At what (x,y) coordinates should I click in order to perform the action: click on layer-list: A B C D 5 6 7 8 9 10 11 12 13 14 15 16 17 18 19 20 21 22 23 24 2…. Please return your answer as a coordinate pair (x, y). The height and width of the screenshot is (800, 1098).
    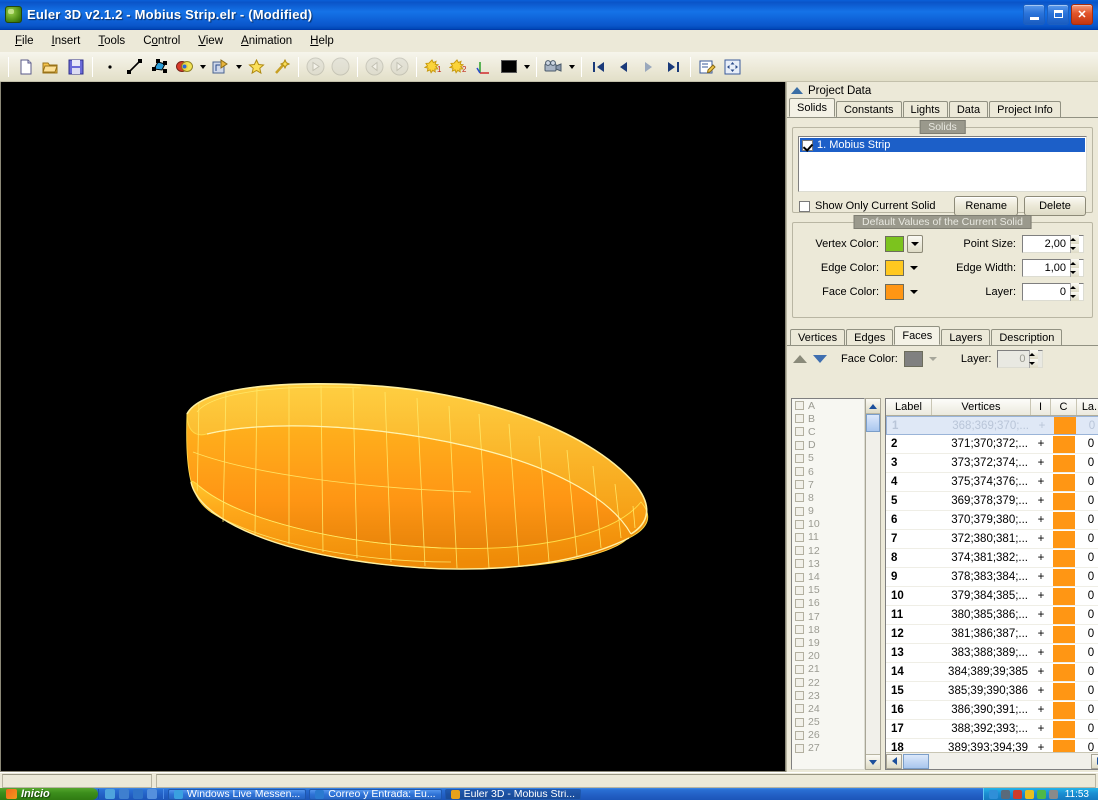
    Looking at the image, I should click on (828, 584).